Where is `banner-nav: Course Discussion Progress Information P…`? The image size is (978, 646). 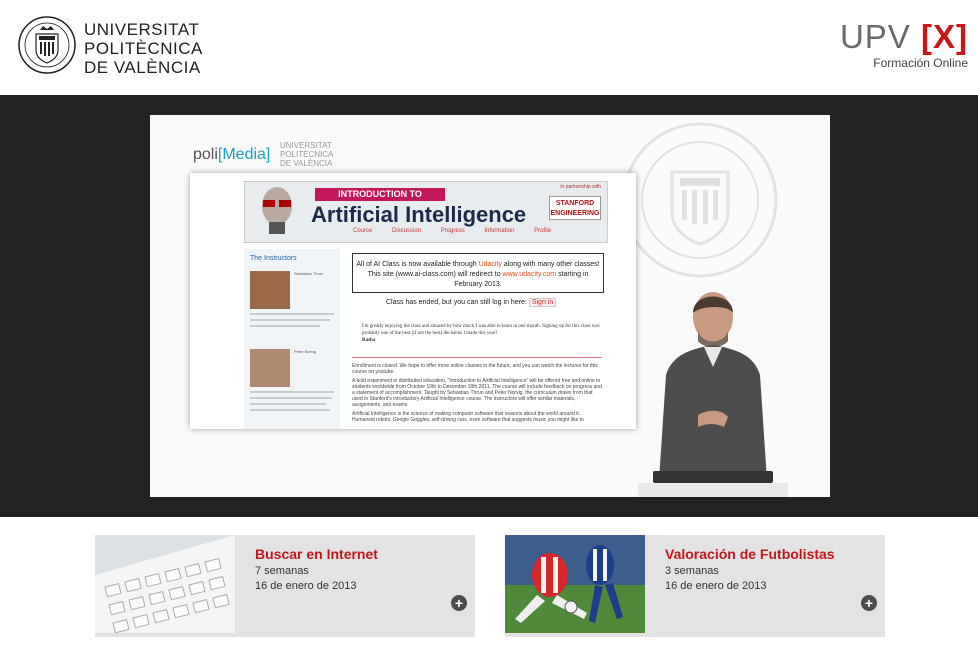 banner-nav: Course Discussion Progress Information P… is located at coordinates (461, 231).